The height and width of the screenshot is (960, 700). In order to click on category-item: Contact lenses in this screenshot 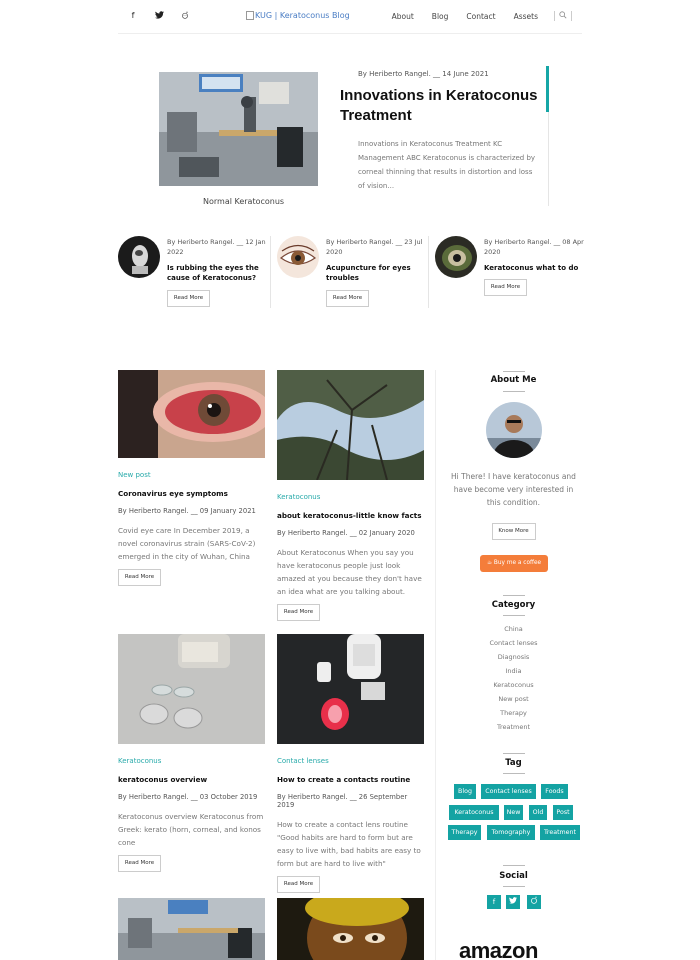, I will do `click(513, 643)`.